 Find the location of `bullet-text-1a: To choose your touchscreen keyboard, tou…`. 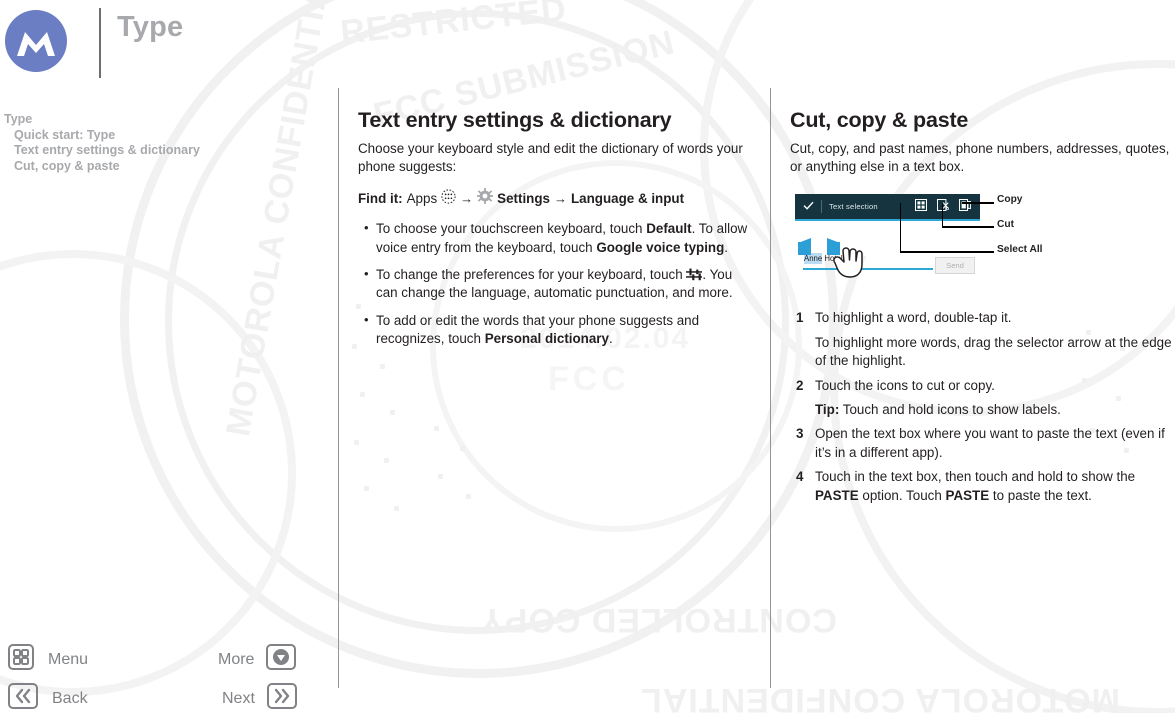

bullet-text-1a: To choose your touchscreen keyboard, tou… is located at coordinates (511, 229).